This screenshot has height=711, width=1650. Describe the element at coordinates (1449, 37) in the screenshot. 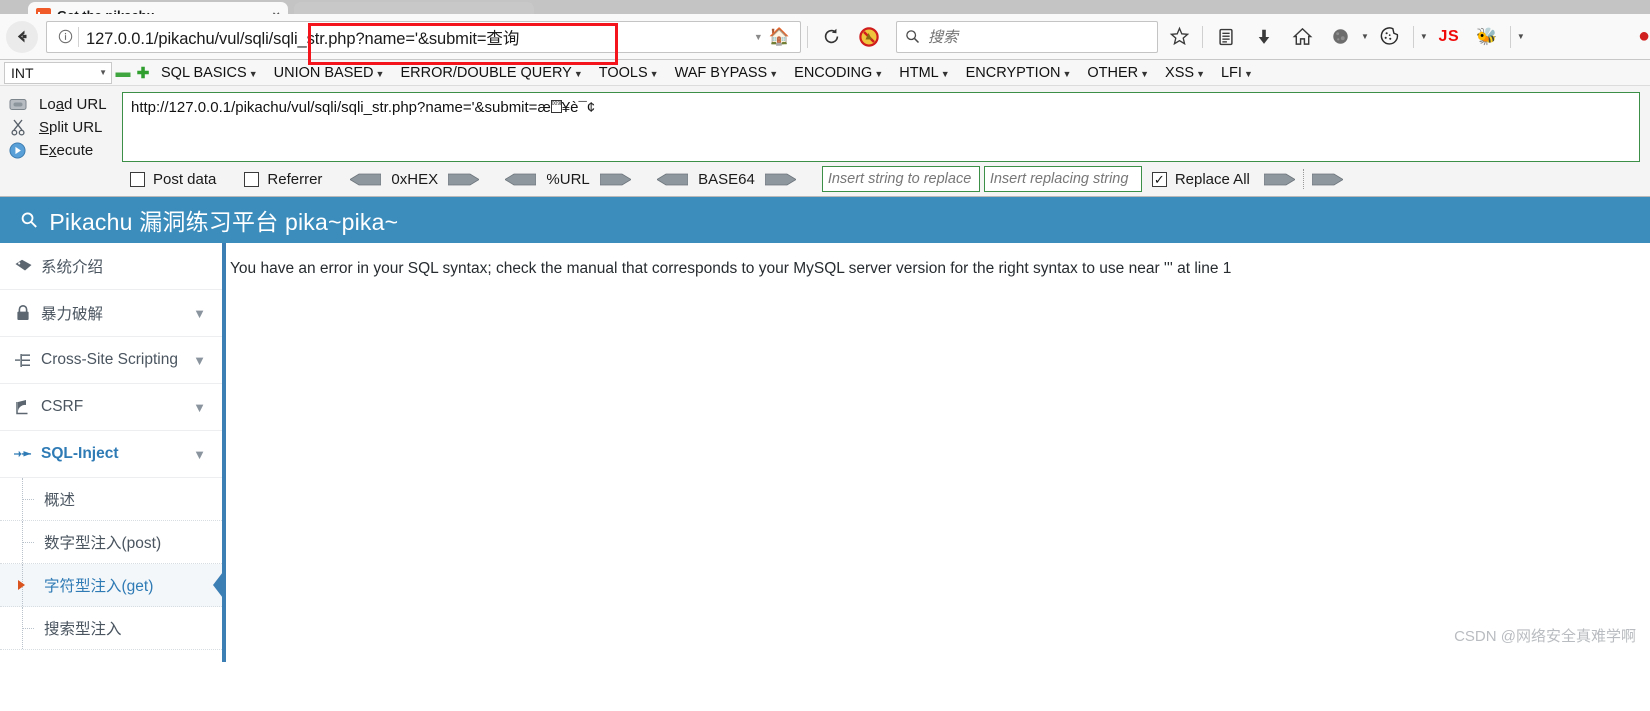

I see `javascript-toggle-button: JS` at that location.